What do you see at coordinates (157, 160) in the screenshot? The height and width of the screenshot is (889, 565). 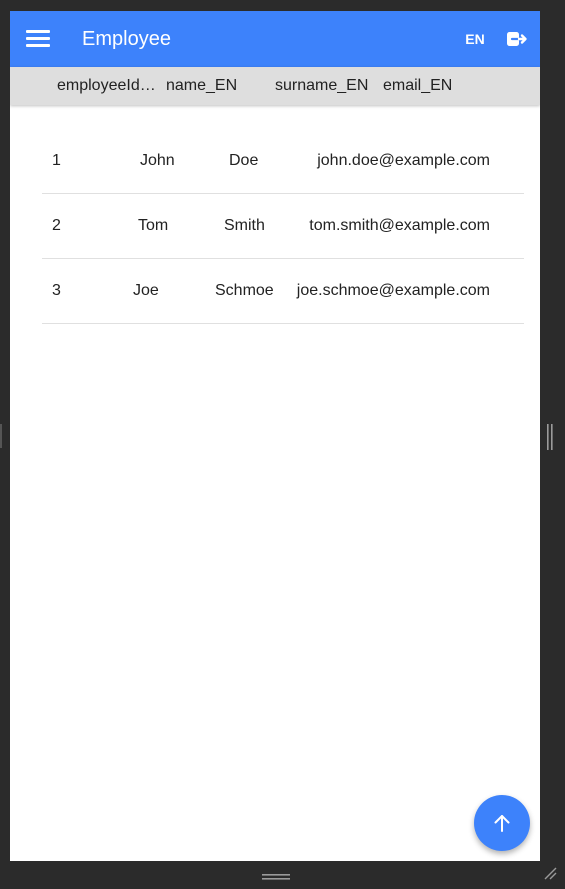 I see `cell-name: John` at bounding box center [157, 160].